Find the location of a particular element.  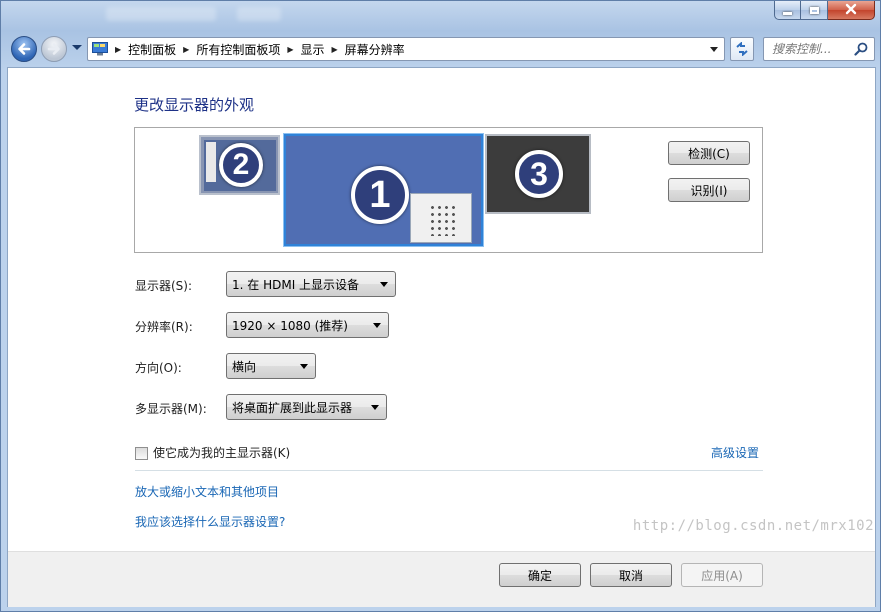

display-select-value: 1. 在 HDMI 上显示设备 is located at coordinates (296, 284).